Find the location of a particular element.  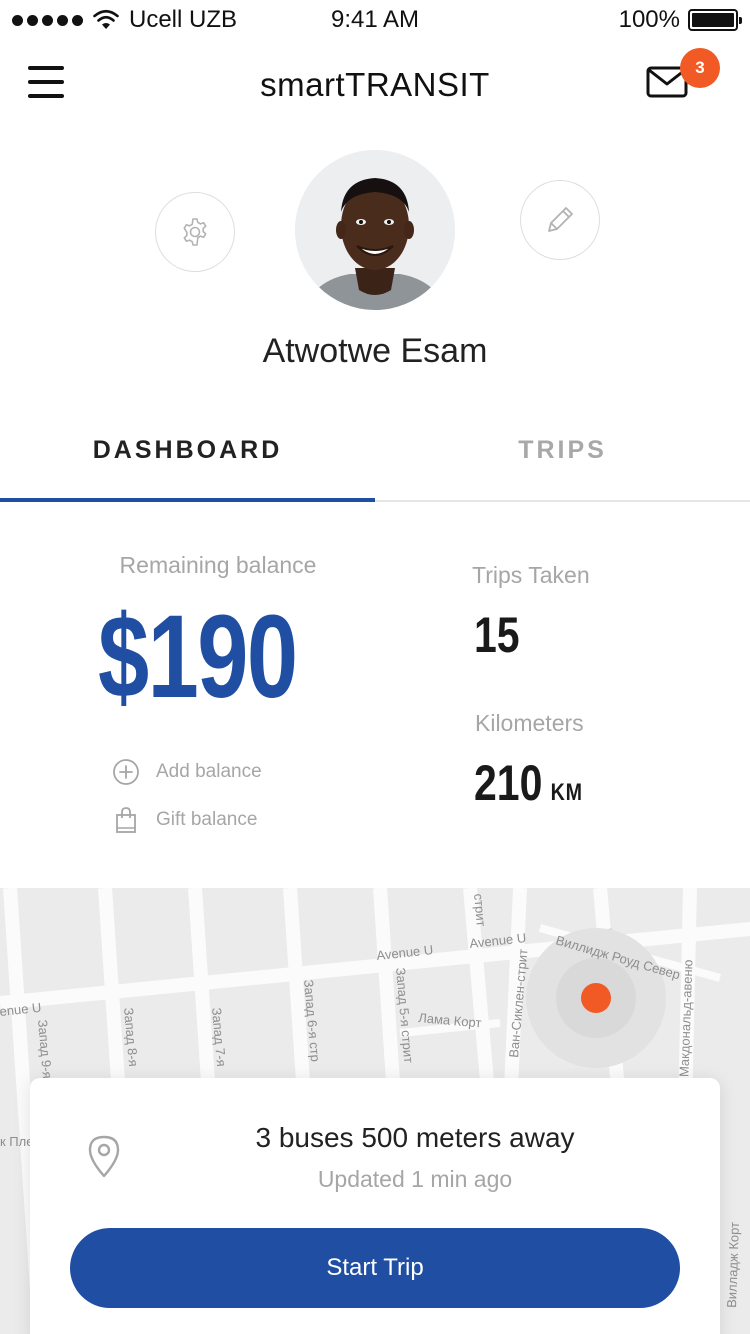

edit-profile-button is located at coordinates (560, 220).